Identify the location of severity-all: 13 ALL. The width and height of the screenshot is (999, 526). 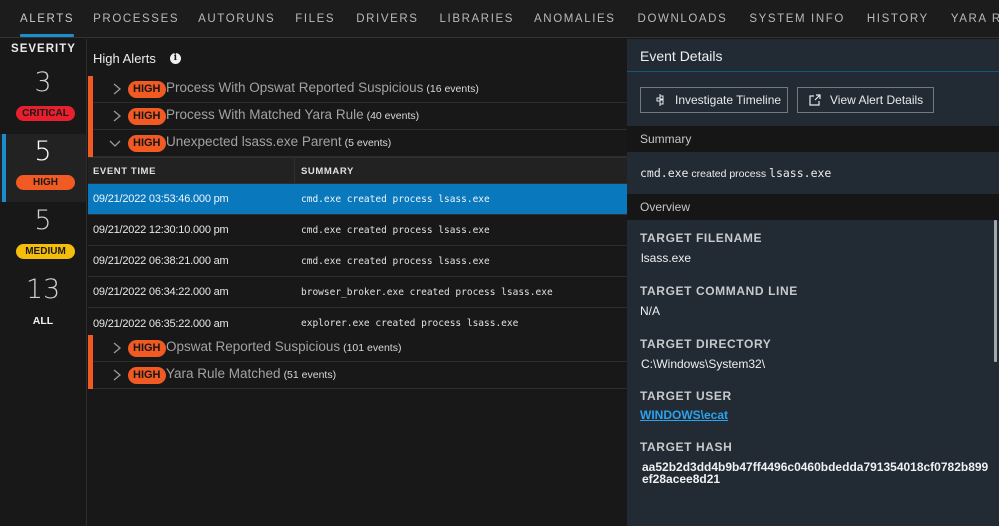
(43, 306).